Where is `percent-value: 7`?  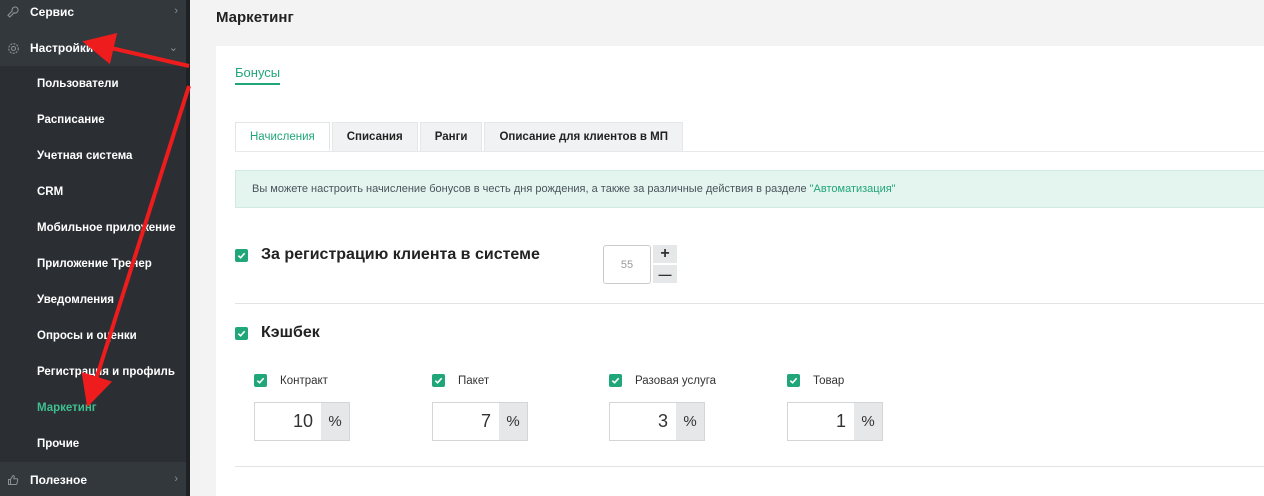 percent-value: 7 is located at coordinates (466, 421).